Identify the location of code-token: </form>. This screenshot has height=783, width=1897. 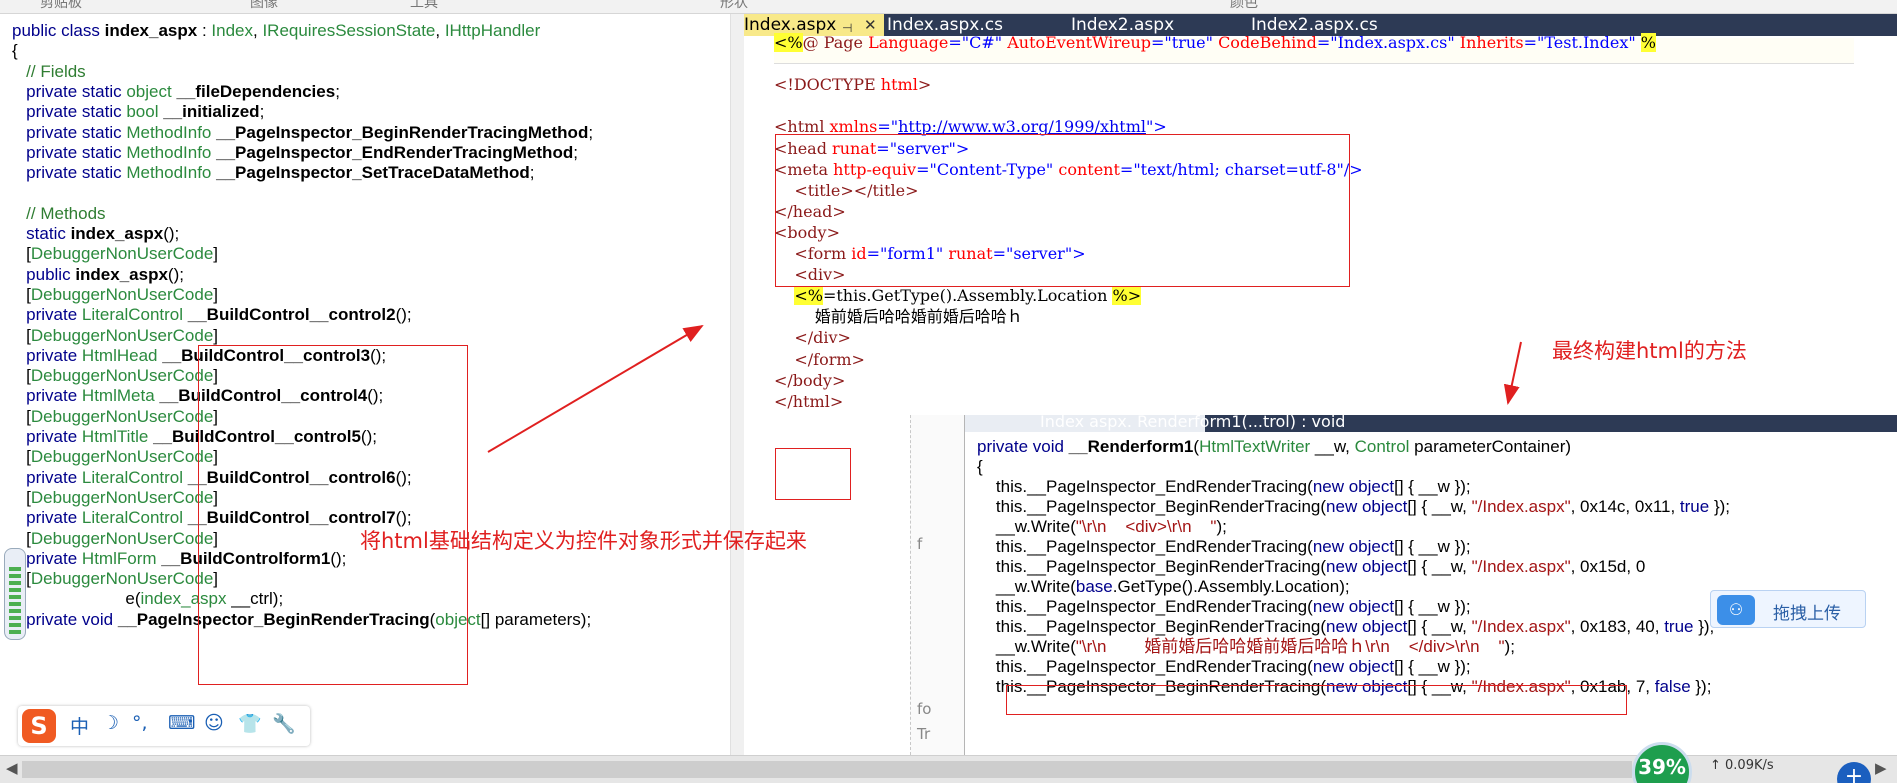
(819, 359).